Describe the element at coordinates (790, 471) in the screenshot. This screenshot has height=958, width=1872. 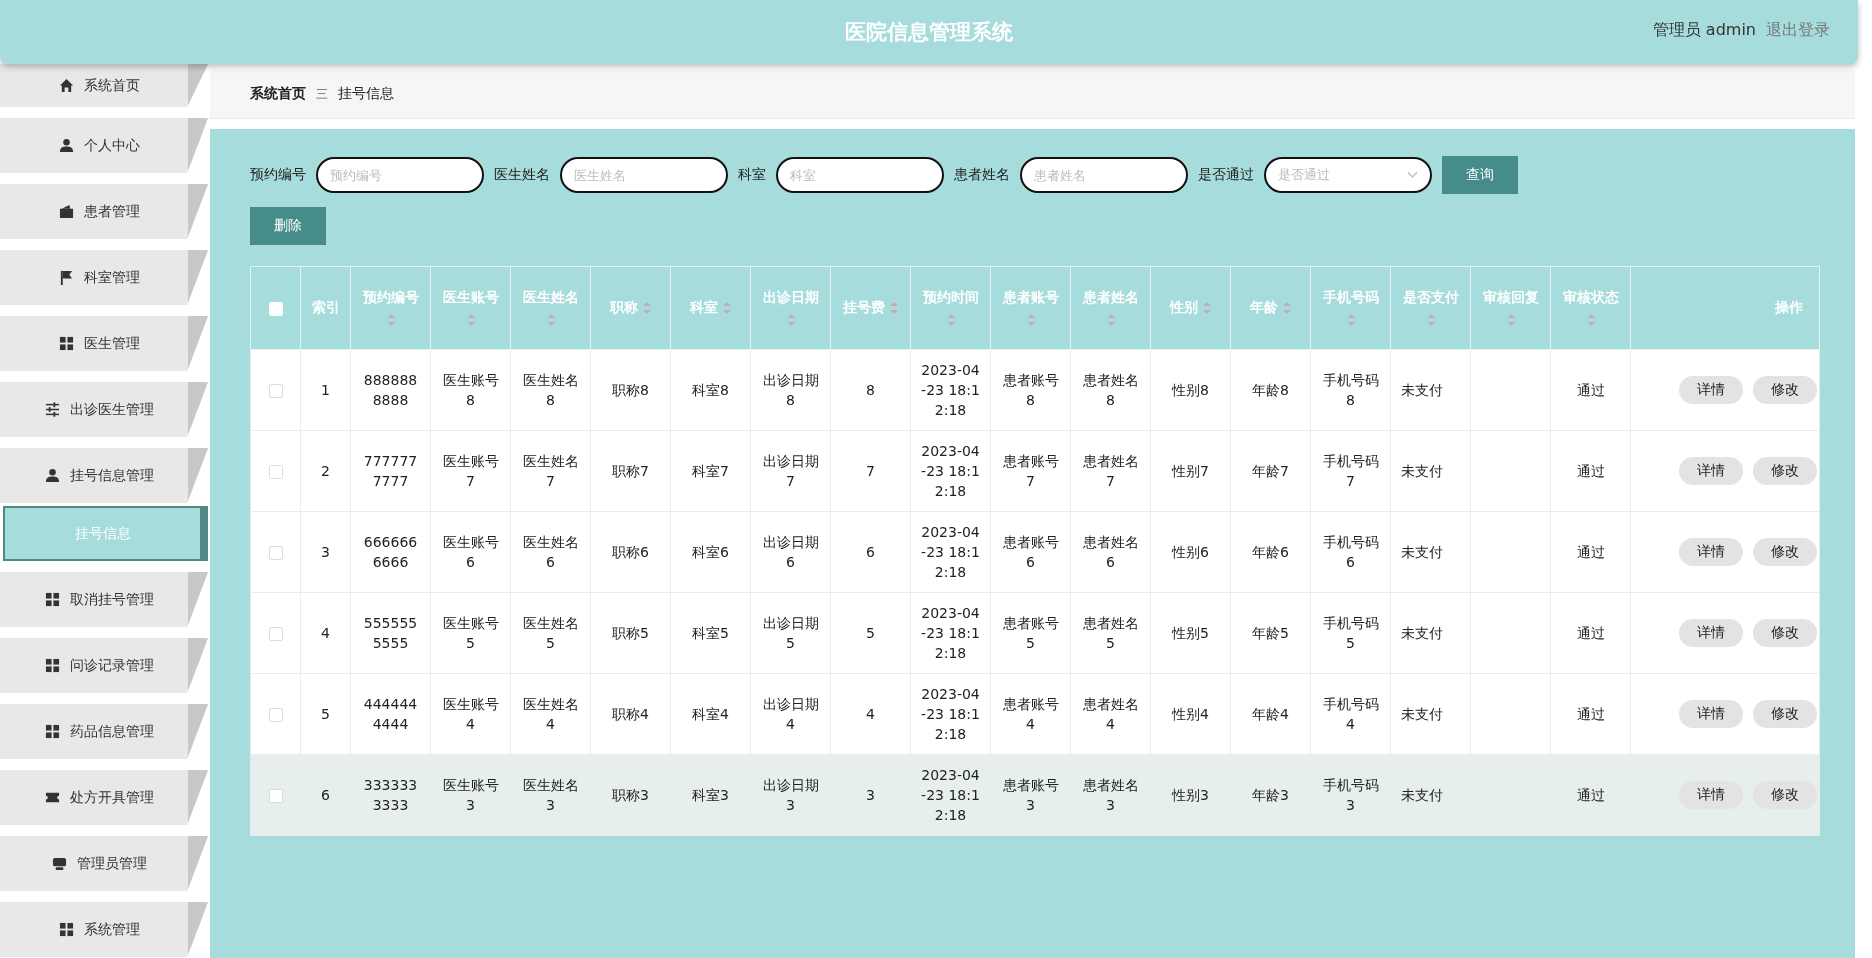
I see `table-cell: 出诊日期7` at that location.